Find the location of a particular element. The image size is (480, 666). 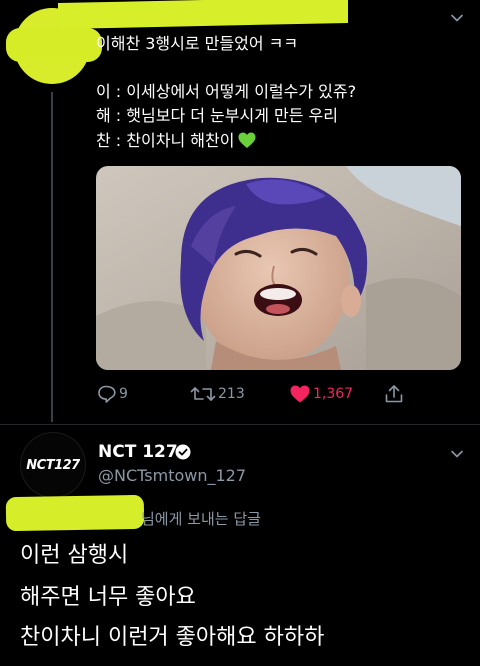

reply-text-line-2: 해주면 너무 좋아요 is located at coordinates (108, 597).